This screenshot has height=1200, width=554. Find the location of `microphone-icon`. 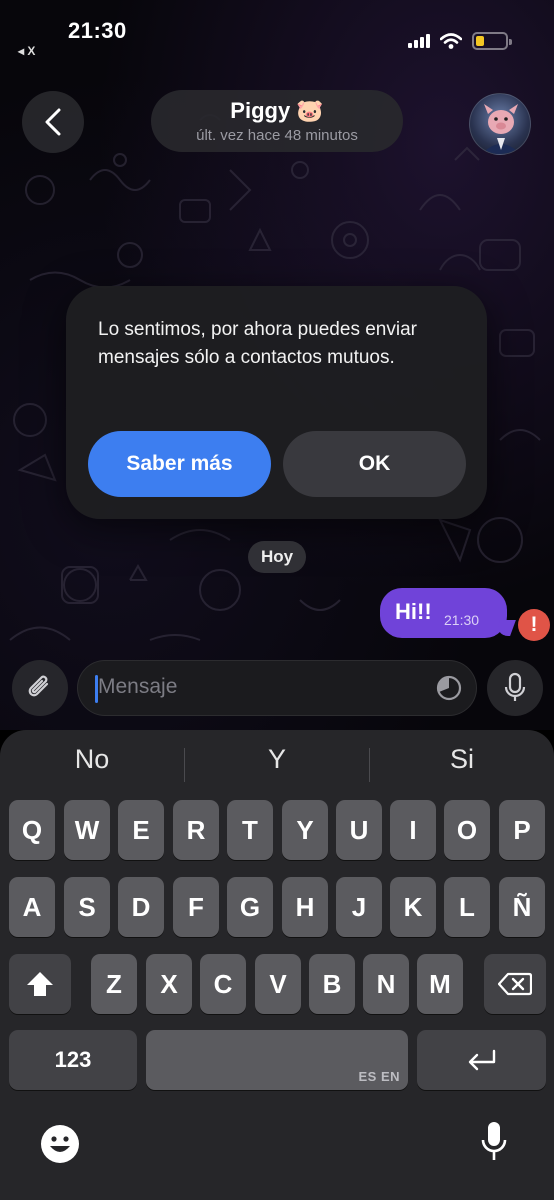

microphone-icon is located at coordinates (515, 686).